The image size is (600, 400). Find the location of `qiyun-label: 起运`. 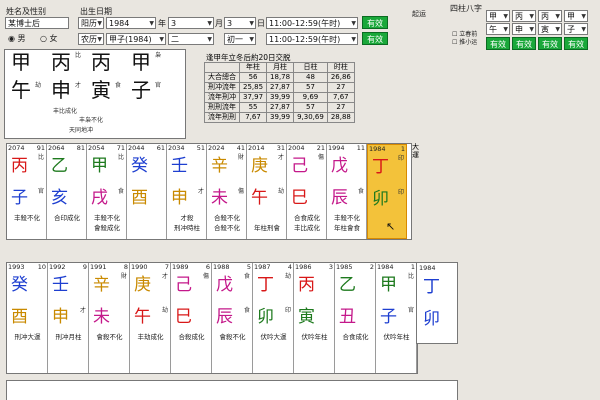

qiyun-label: 起运 is located at coordinates (419, 14).